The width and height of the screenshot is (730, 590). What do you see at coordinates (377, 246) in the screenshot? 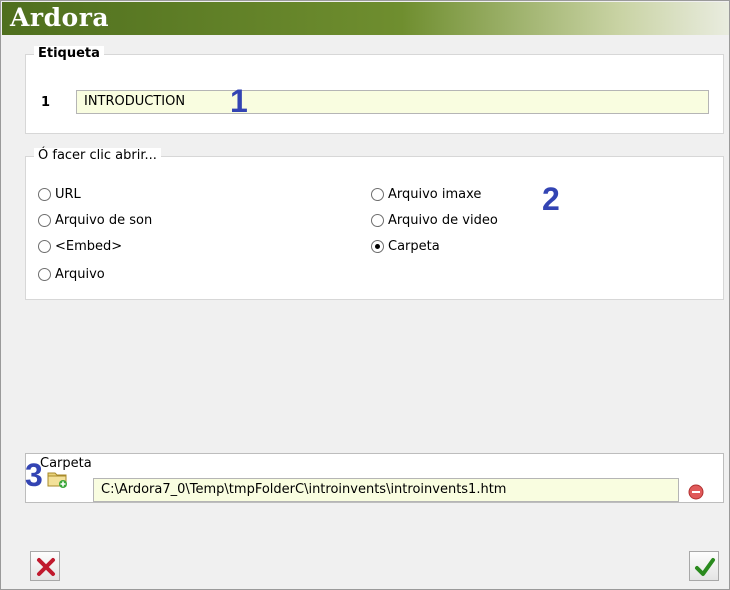
I see `radio-folder-indicator` at bounding box center [377, 246].